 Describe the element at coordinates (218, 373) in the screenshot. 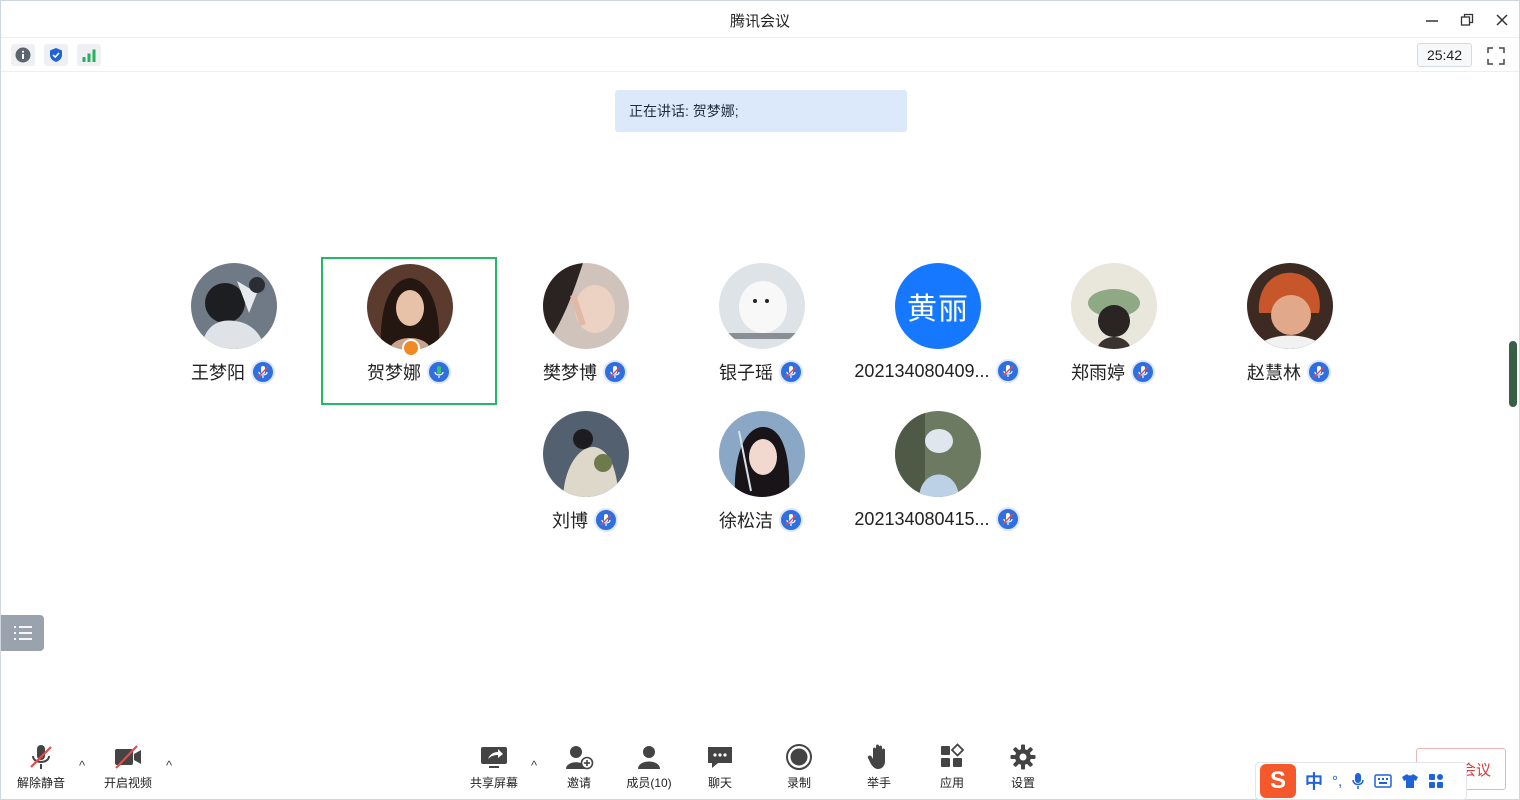

I see `participant-name: 王梦阳` at that location.